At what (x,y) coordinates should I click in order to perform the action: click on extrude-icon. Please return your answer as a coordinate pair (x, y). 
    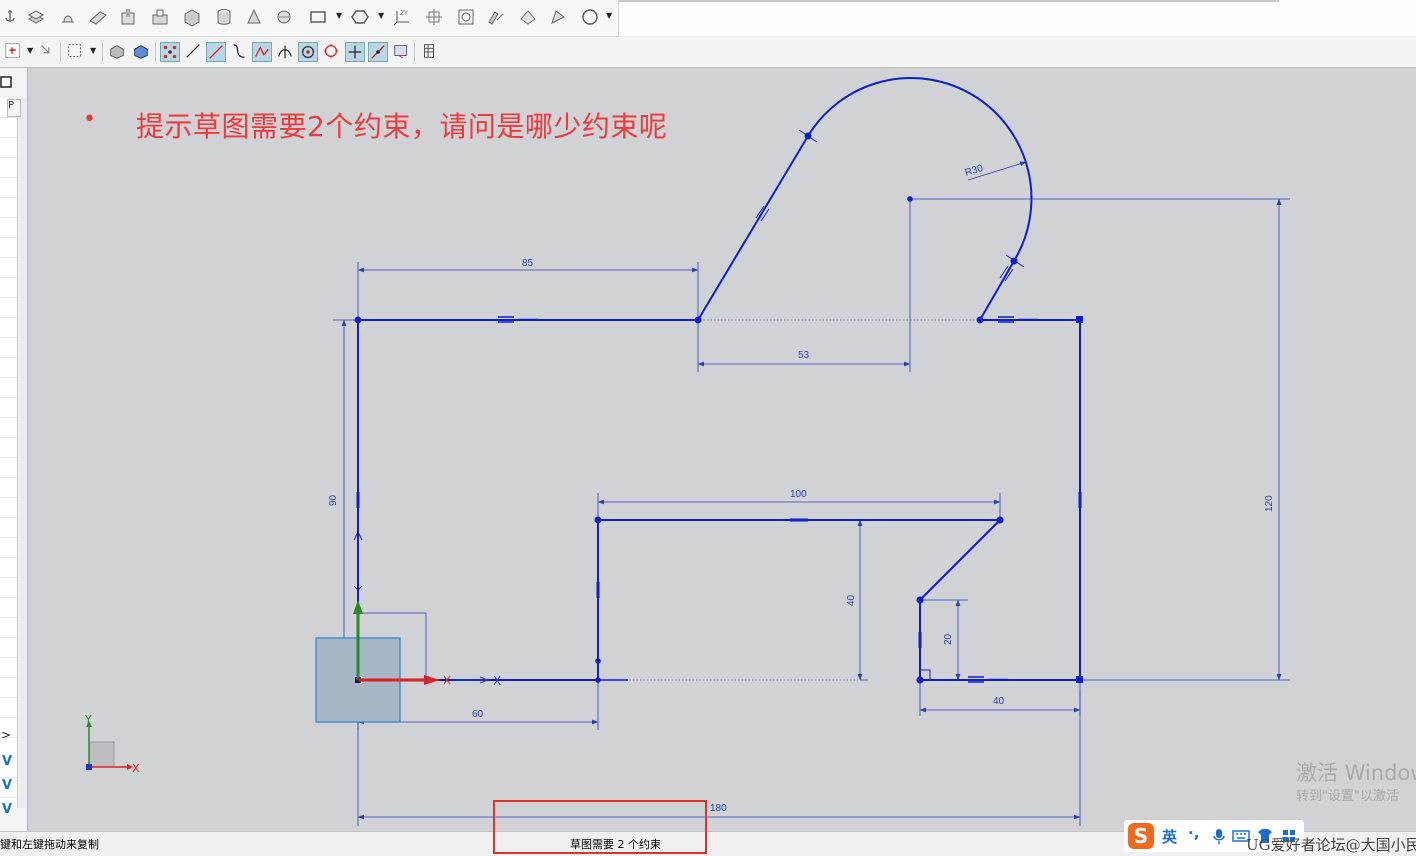
    Looking at the image, I should click on (36, 17).